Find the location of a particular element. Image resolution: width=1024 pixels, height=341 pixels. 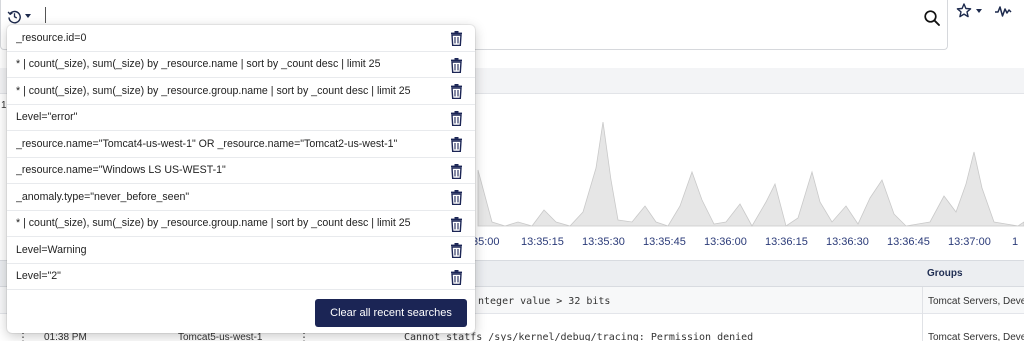

recent-search-text: _resource.name="Windows LS US-WEST-1" is located at coordinates (121, 170).